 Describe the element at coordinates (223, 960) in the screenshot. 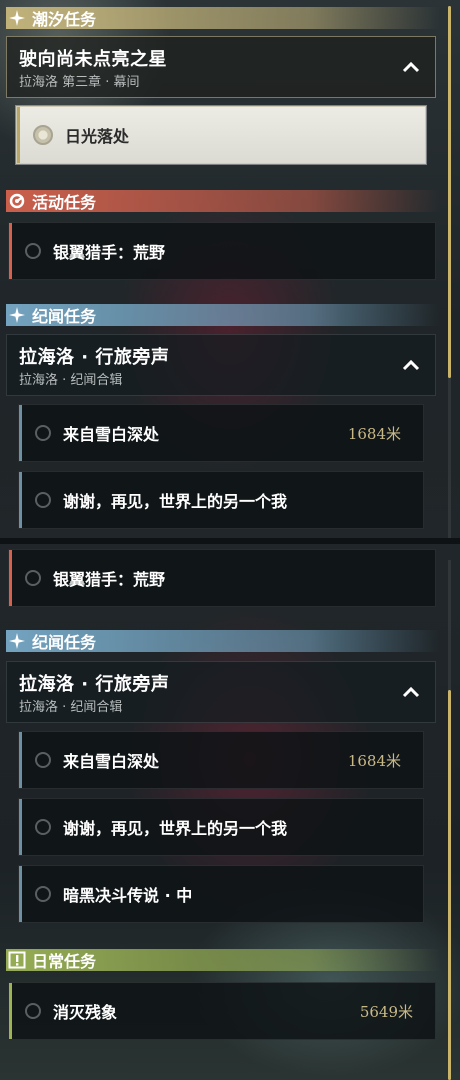

I see `daily-quests-header: 日常任务` at that location.